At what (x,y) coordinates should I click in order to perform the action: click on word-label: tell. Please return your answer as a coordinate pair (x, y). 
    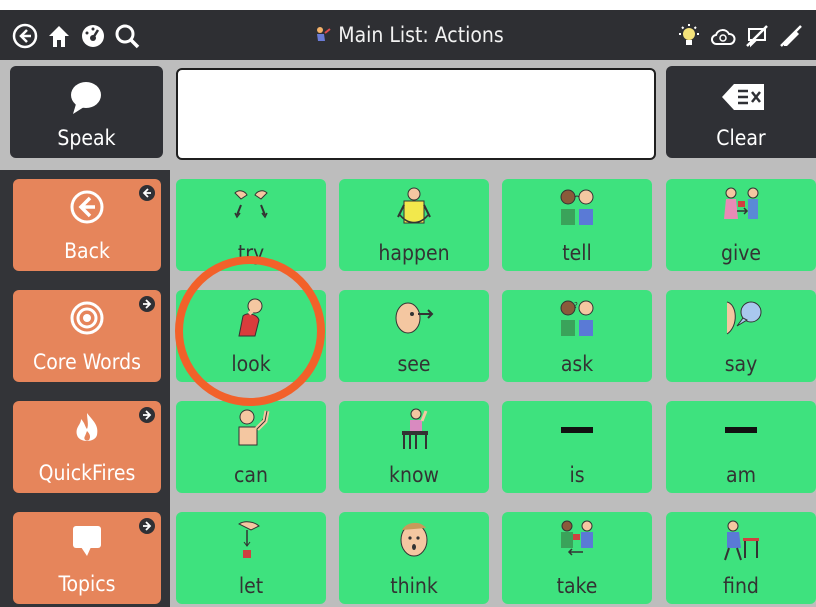
    Looking at the image, I should click on (577, 253).